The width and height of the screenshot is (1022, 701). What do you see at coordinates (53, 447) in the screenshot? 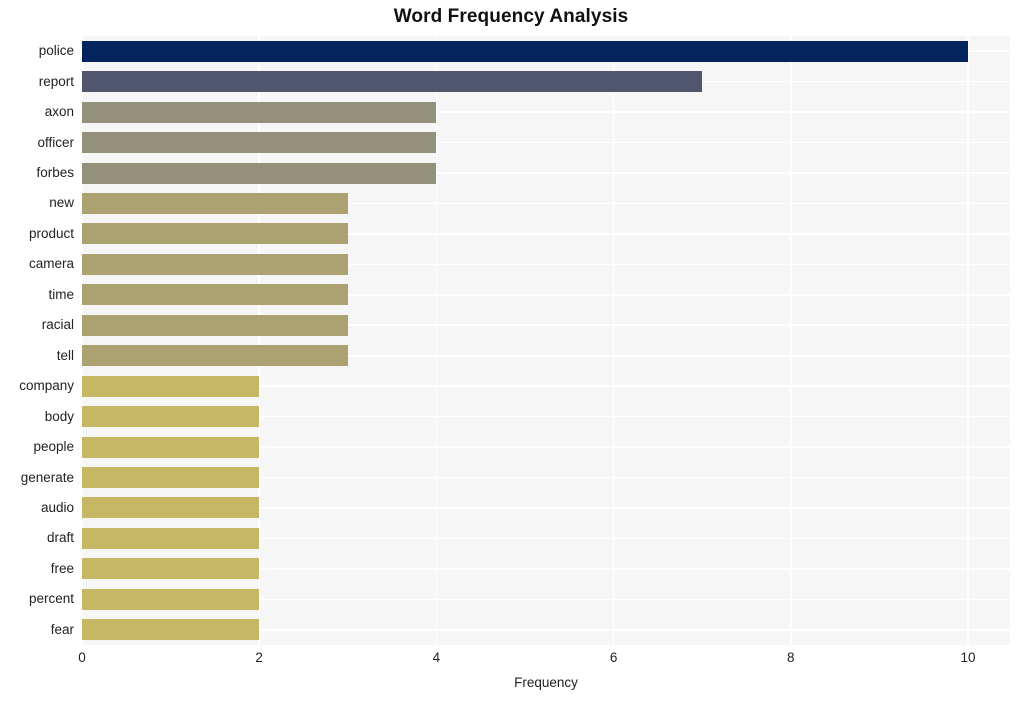
I see `y-axis-tick-label: people` at bounding box center [53, 447].